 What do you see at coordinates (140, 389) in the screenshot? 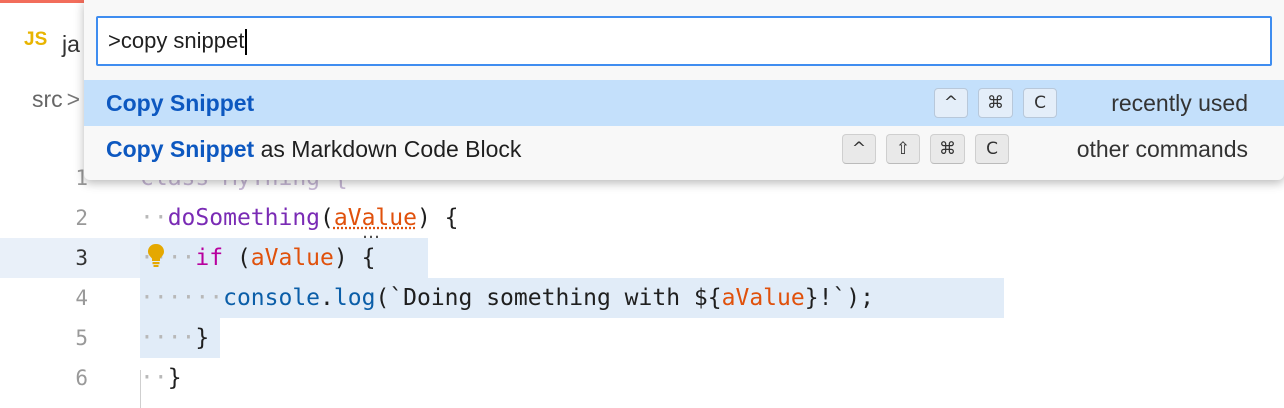
I see `indent-guide` at bounding box center [140, 389].